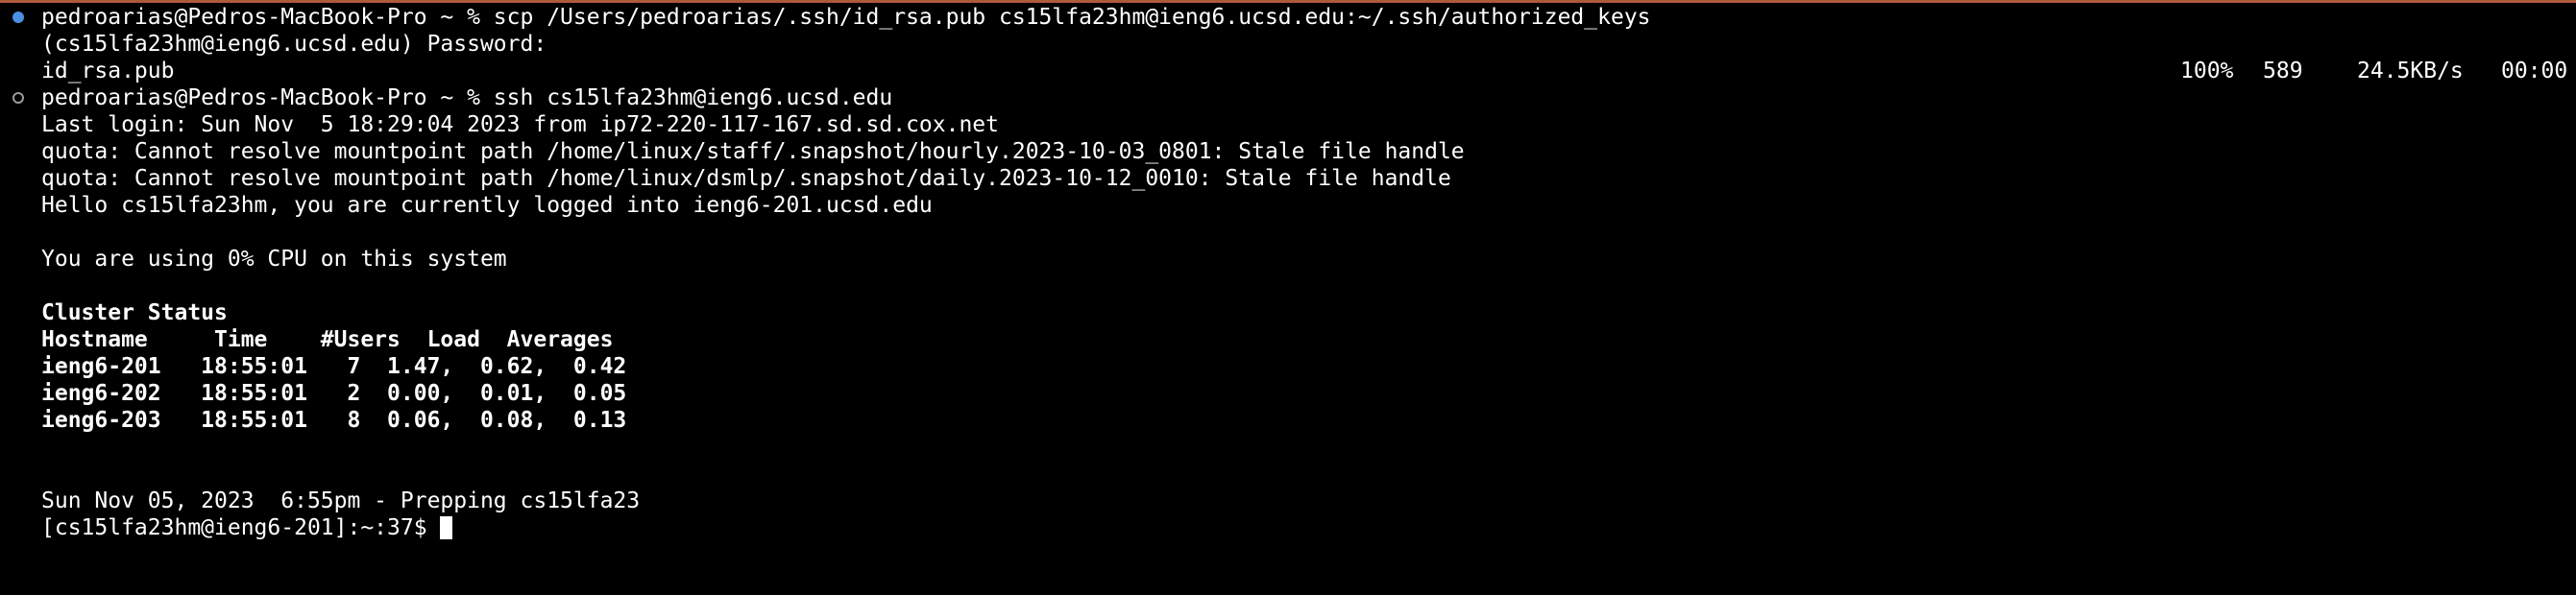 Image resolution: width=2576 pixels, height=595 pixels. Describe the element at coordinates (334, 421) in the screenshot. I see `cluster-row-text: ieng6-203 18:55:01 8 0.06, 0.08, 0.13` at that location.